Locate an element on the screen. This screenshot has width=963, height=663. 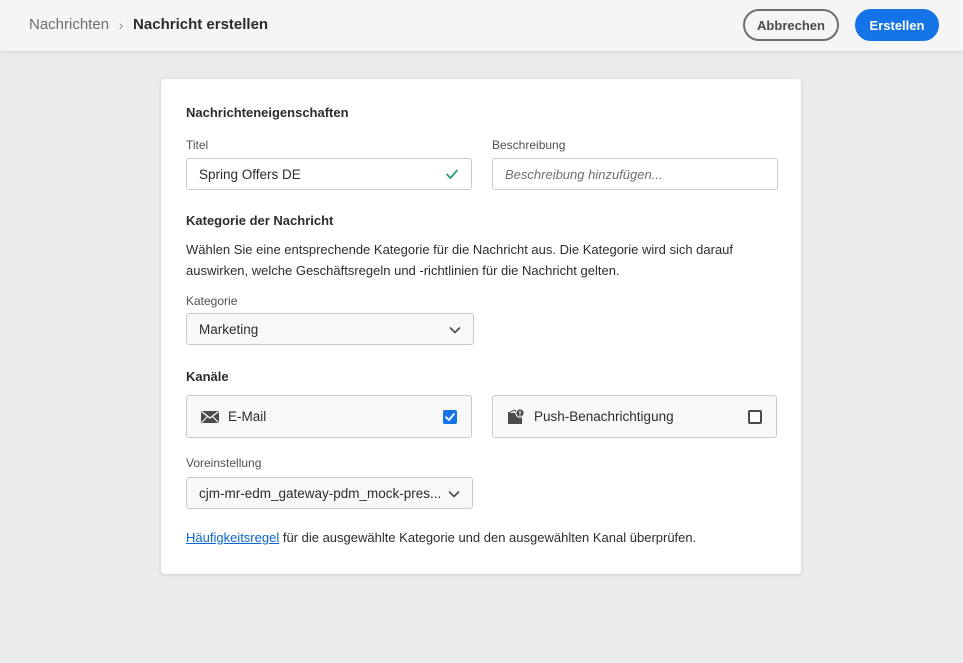
valid-check-icon is located at coordinates (452, 174).